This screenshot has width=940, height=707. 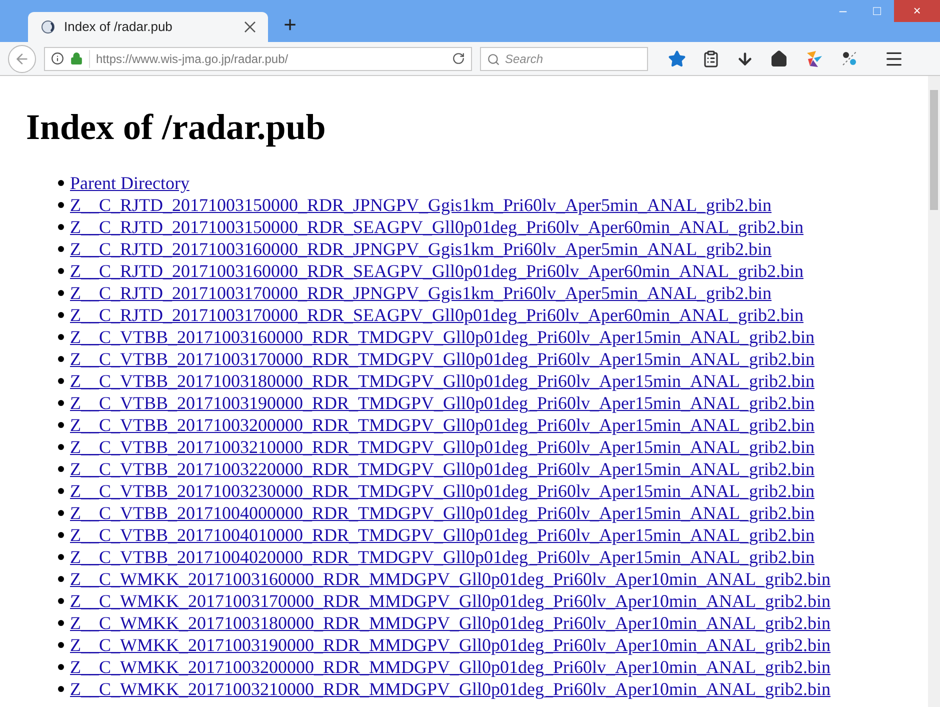 I want to click on file-link: Z__C_VTBB_20171003180000_RDR_TMDGPV_Gll0p01deg_Pri60lv_Aper15min_ANAL_grib2.bin, so click(x=442, y=381).